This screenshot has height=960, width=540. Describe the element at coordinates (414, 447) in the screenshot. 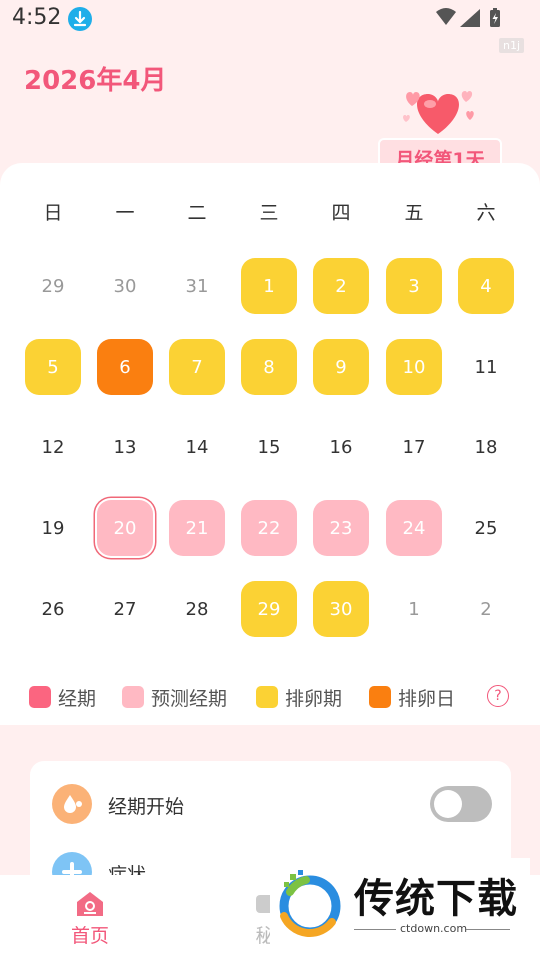

I see `calendar-day: 17` at that location.